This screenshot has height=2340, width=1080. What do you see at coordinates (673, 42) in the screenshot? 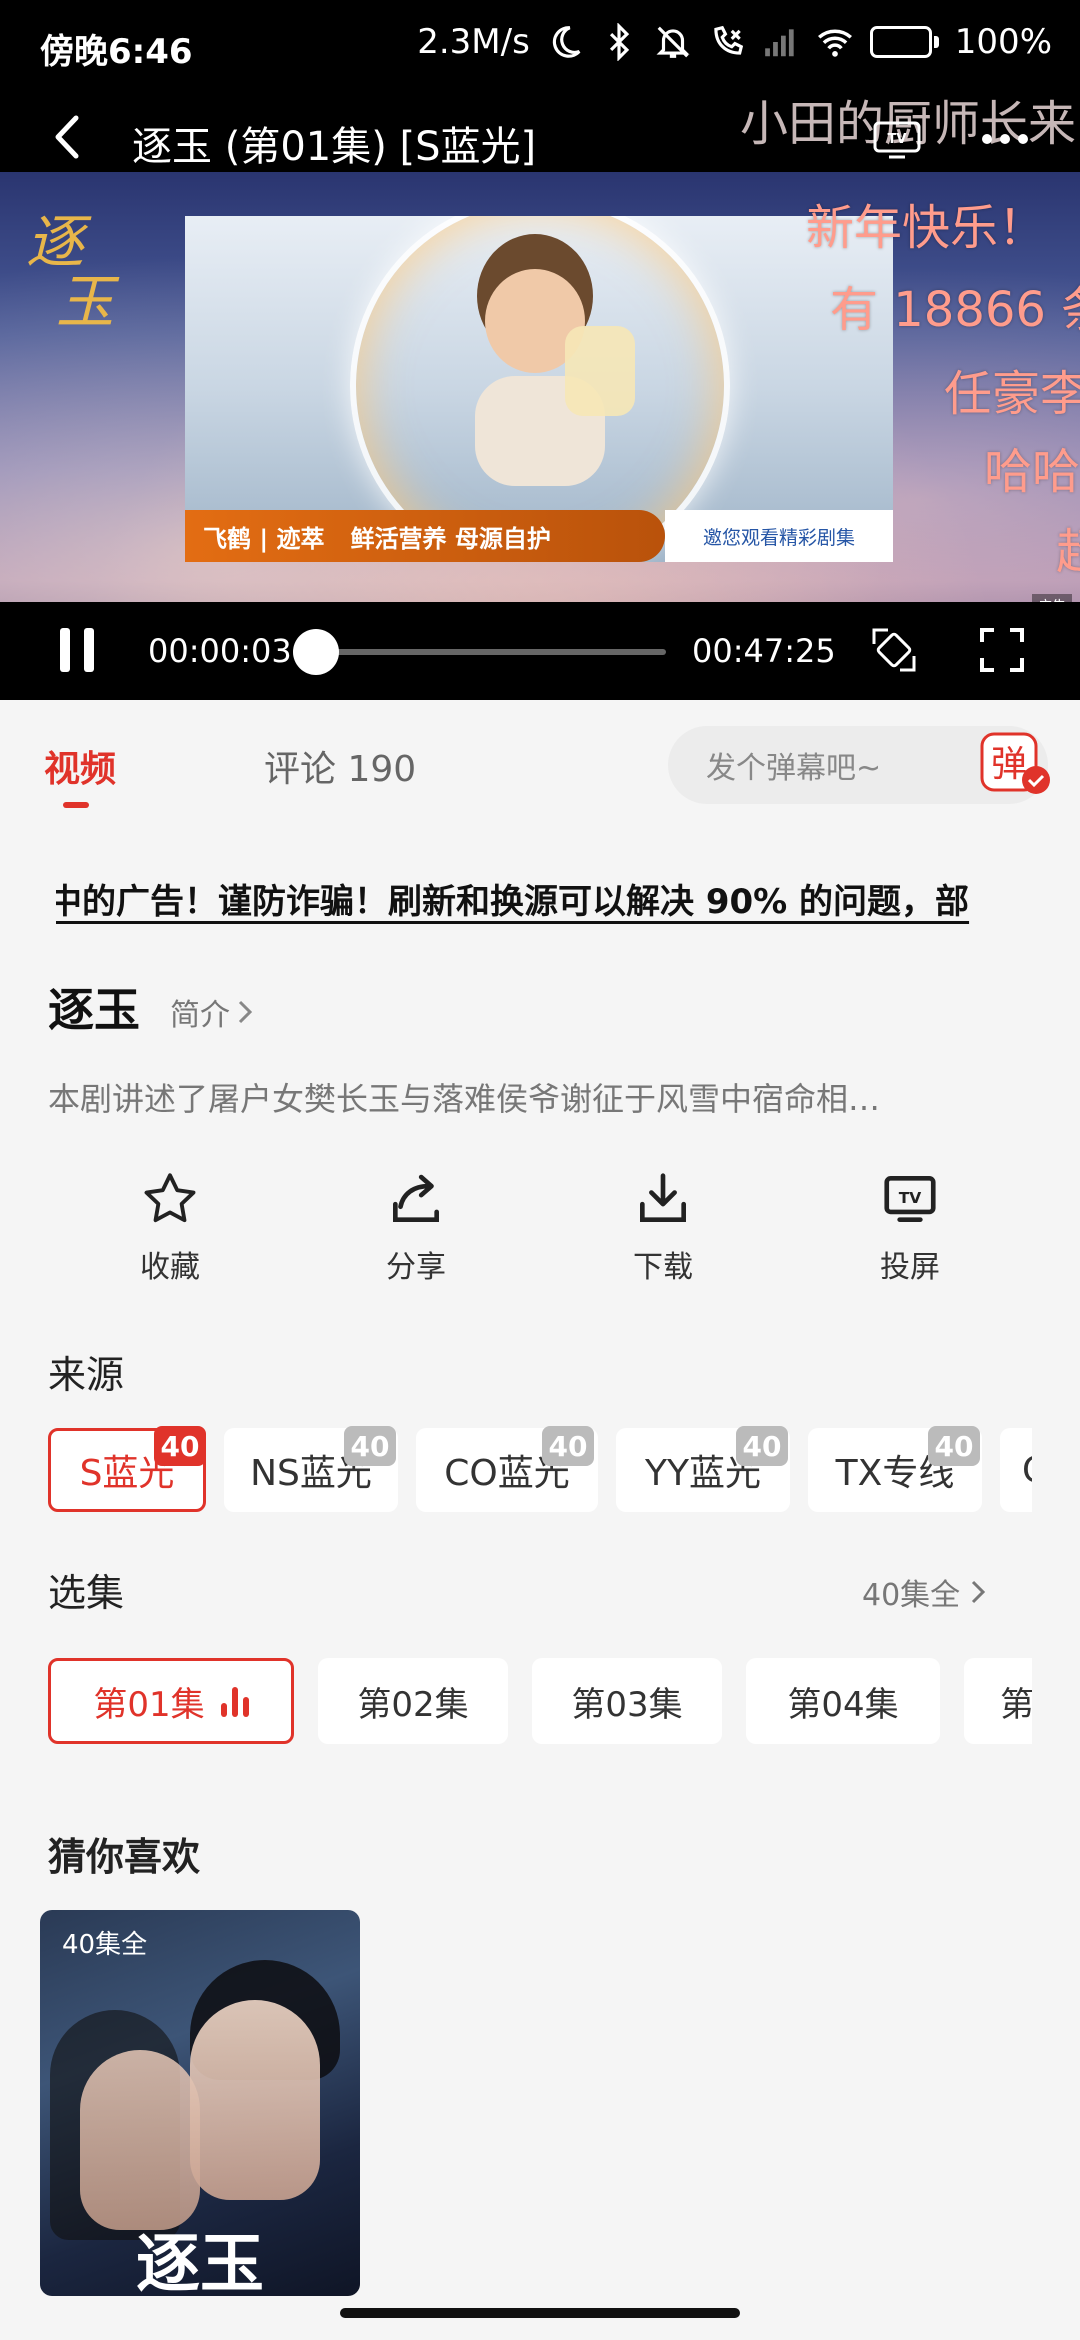
I see `mute-bell-icon` at bounding box center [673, 42].